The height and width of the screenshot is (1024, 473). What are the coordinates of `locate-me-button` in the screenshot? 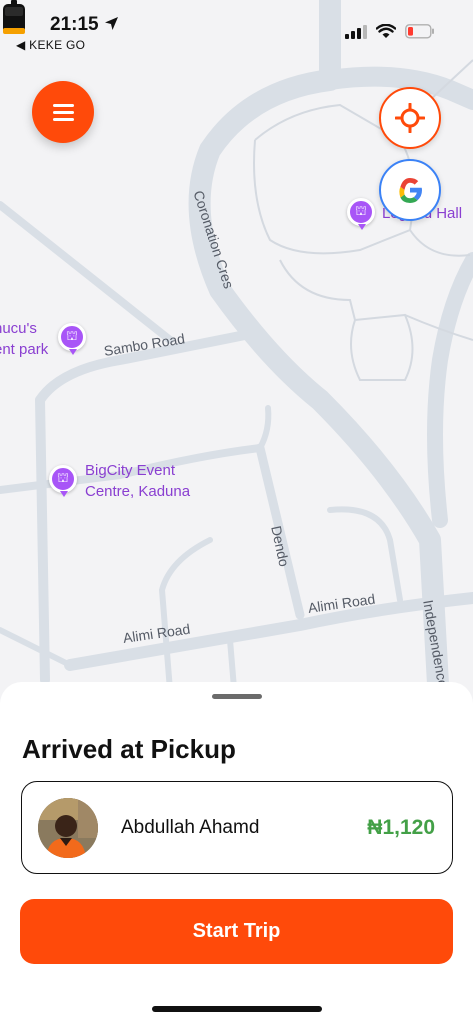 It's located at (410, 118).